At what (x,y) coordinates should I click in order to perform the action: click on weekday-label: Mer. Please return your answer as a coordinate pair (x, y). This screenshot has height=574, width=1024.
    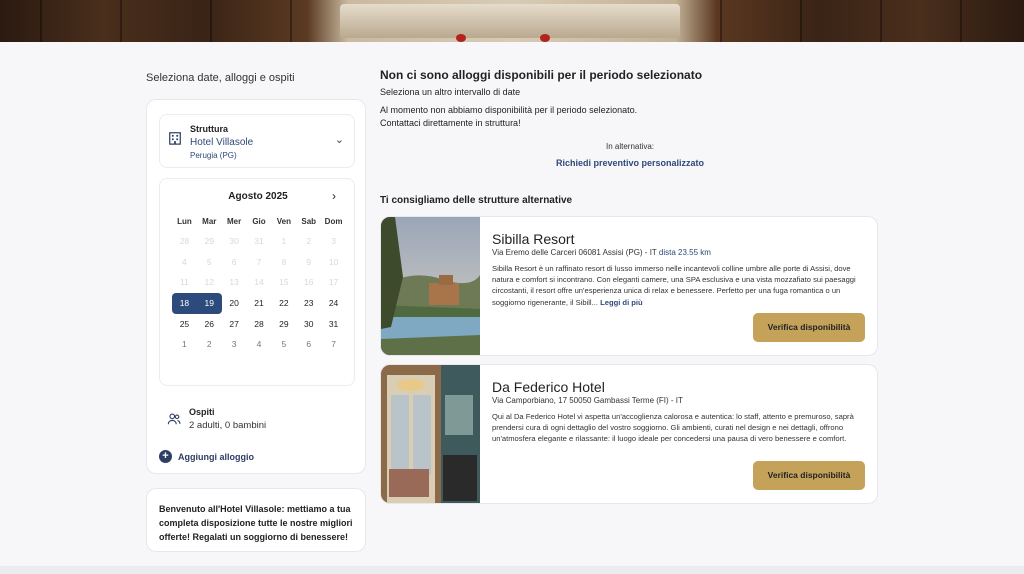
    Looking at the image, I should click on (234, 221).